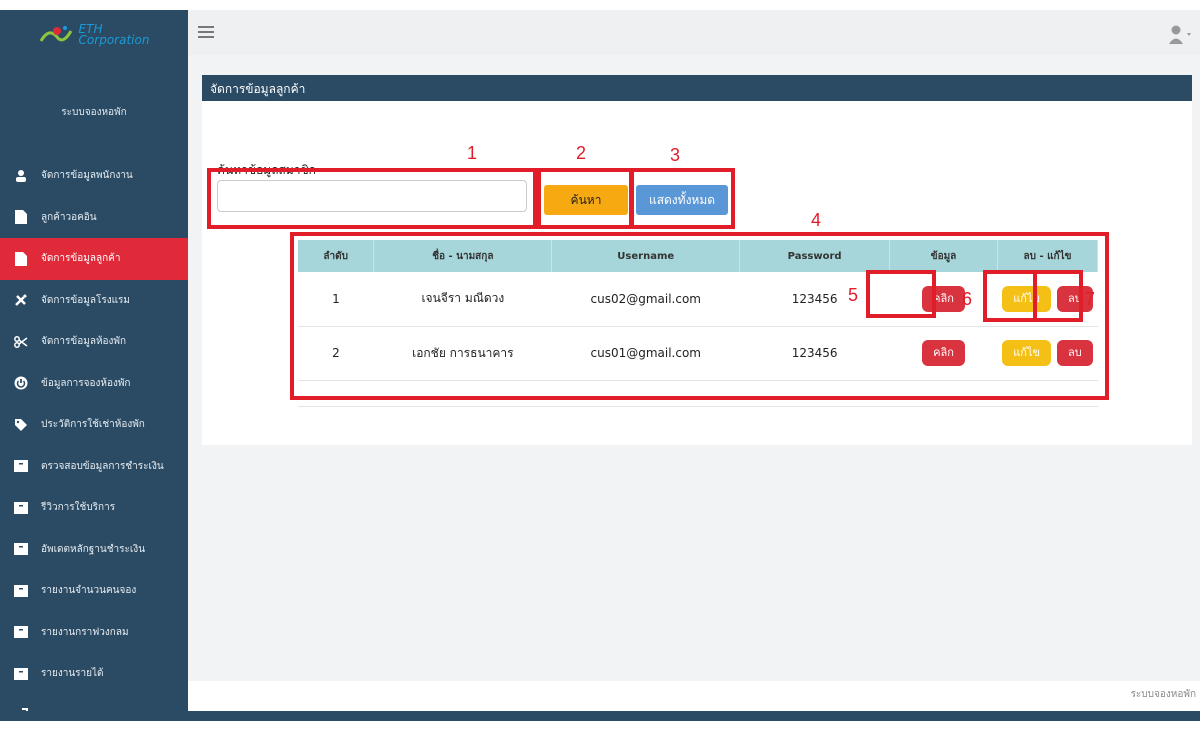  I want to click on annotation-number-3: 3, so click(675, 155).